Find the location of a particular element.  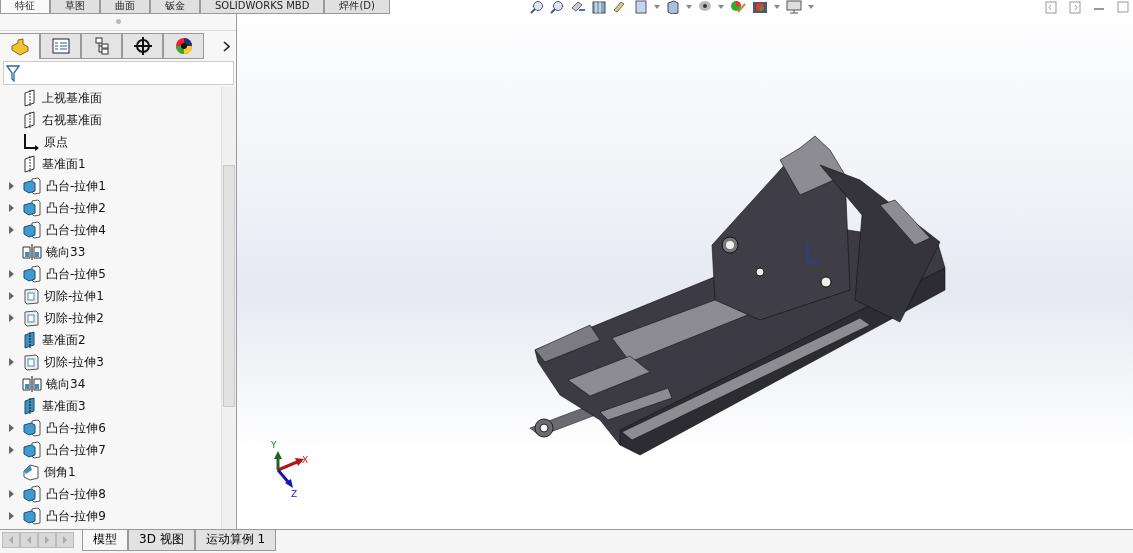

tree-item: 凸台-拉伸6 is located at coordinates (76, 428).